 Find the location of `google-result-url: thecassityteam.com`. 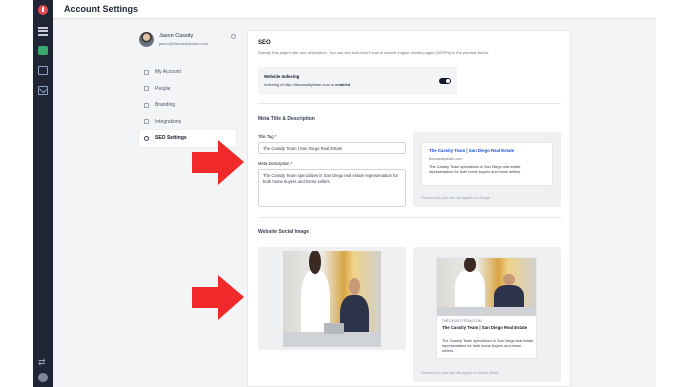

google-result-url: thecassityteam.com is located at coordinates (446, 159).